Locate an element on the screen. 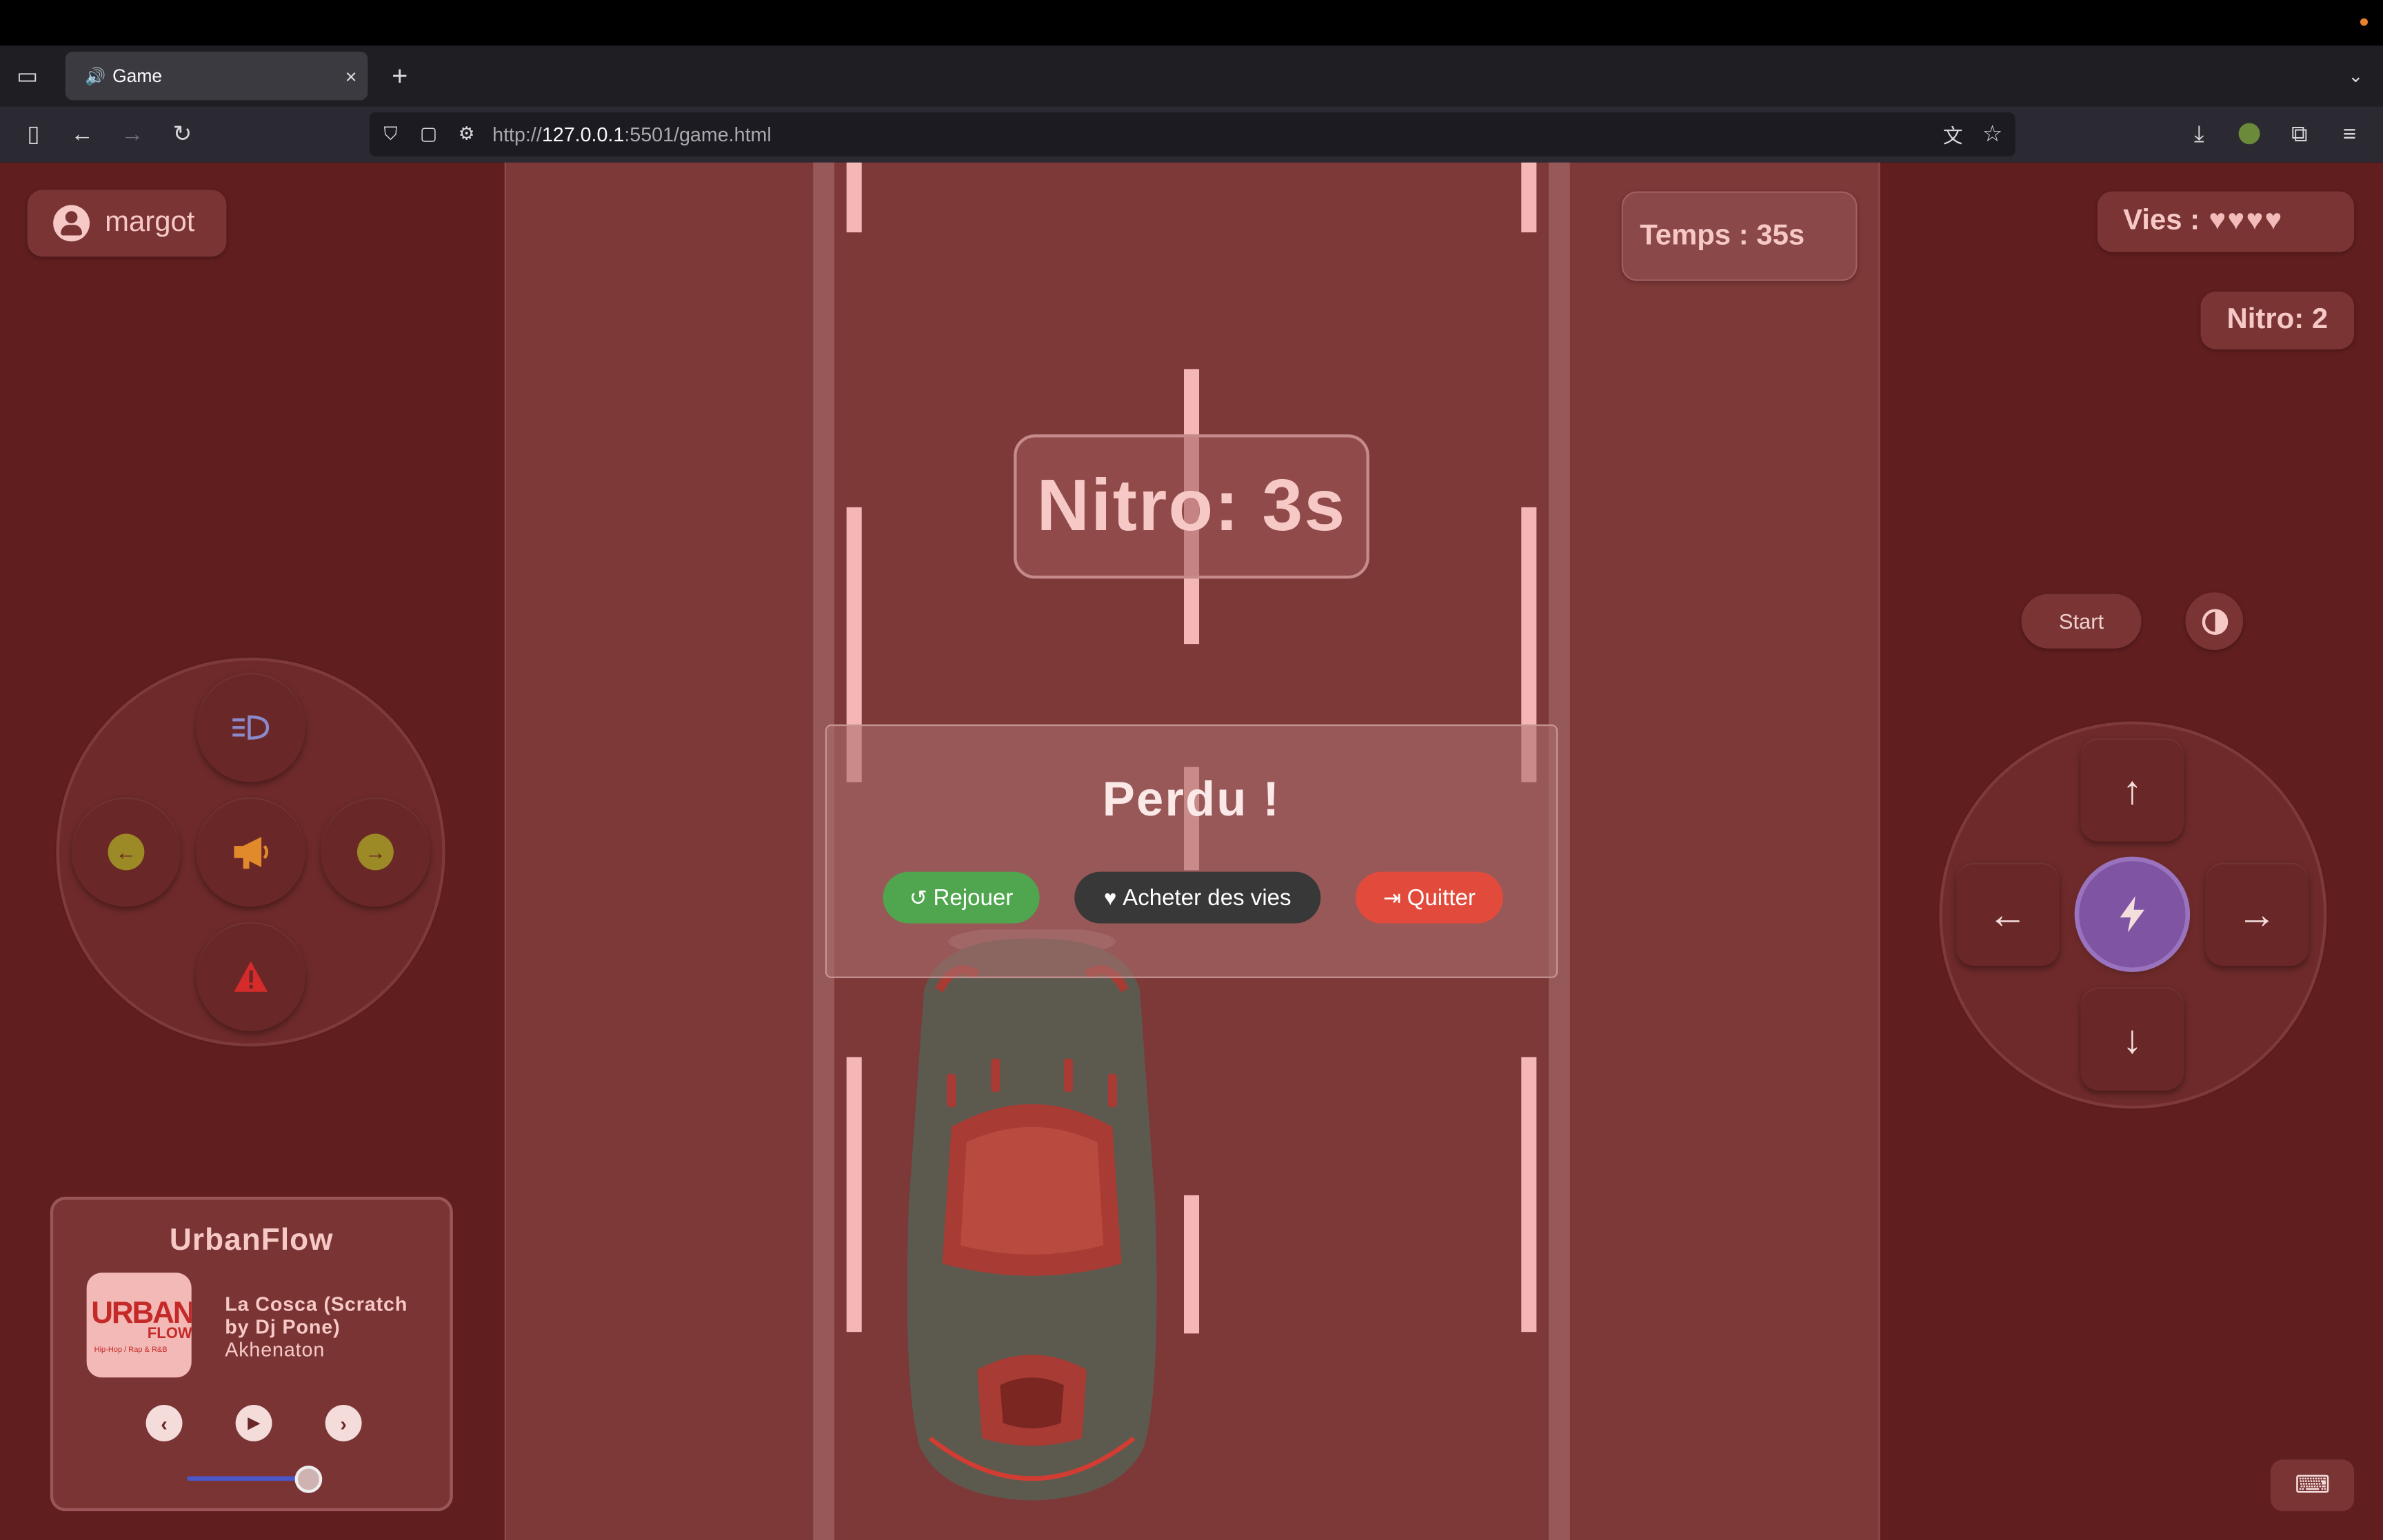 Image resolution: width=2383 pixels, height=1540 pixels. tab-bar: ▭ 🔊 Game × + ⌄ is located at coordinates (1191, 76).